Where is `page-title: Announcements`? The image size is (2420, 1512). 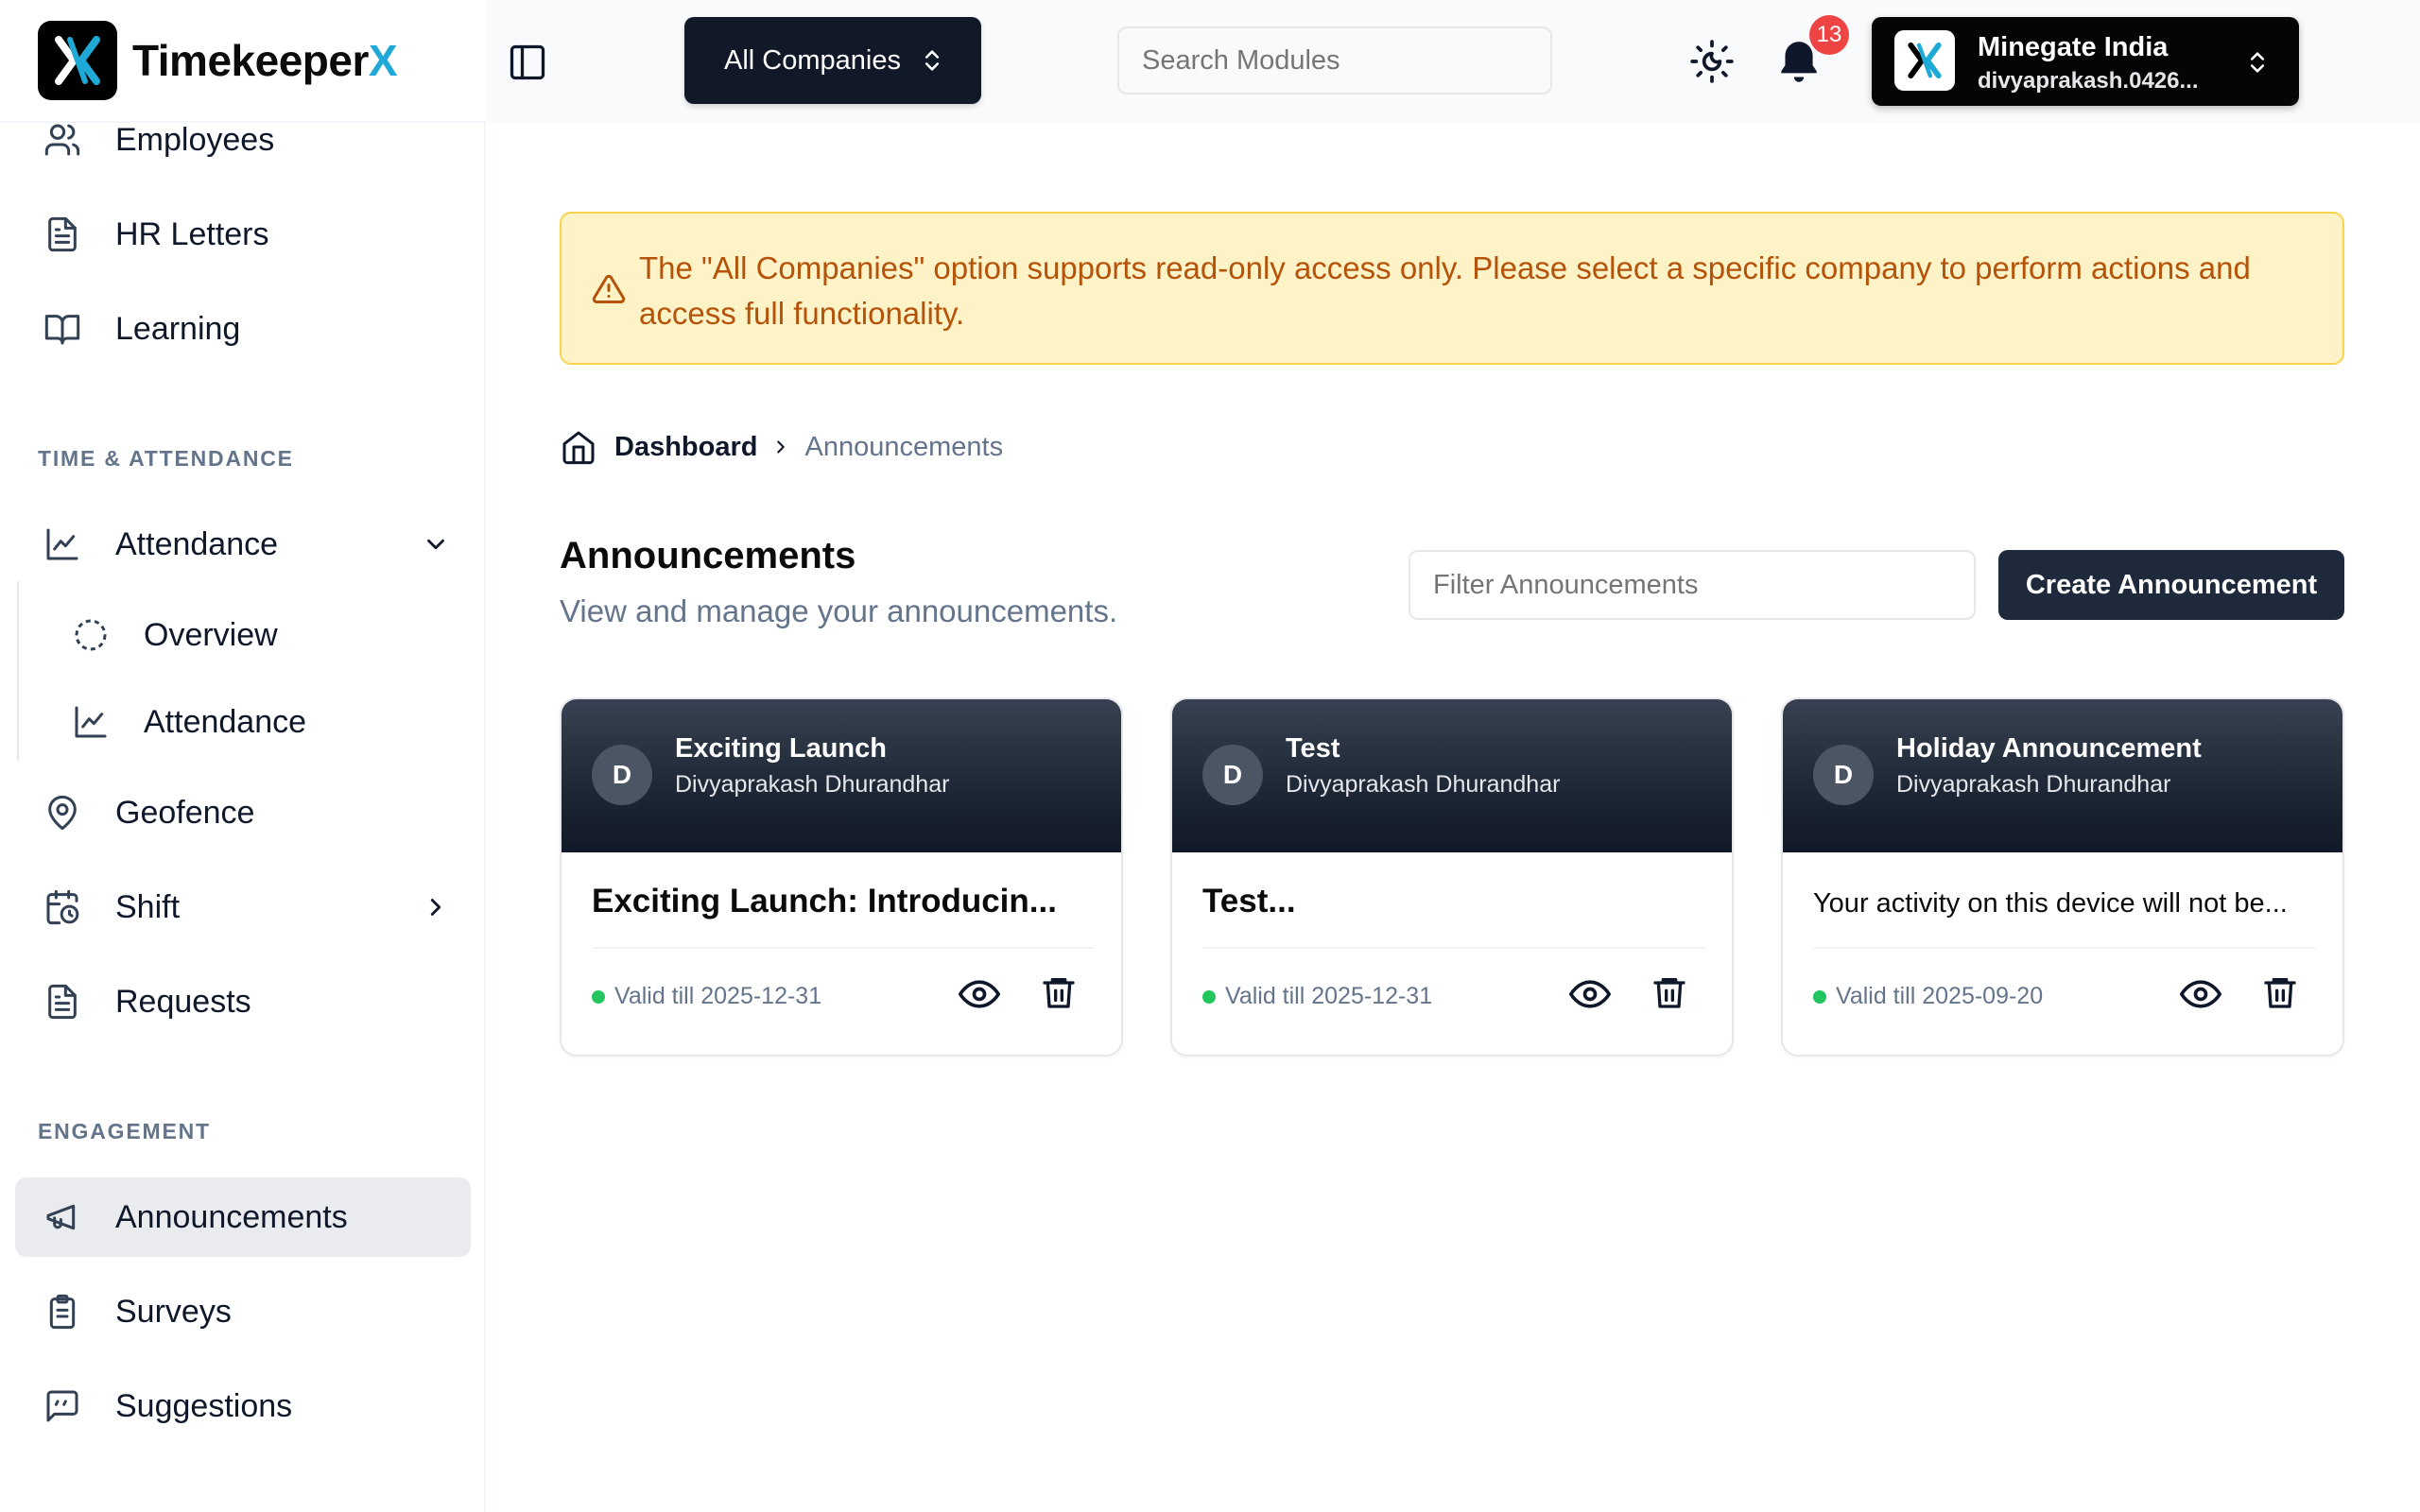 page-title: Announcements is located at coordinates (708, 555).